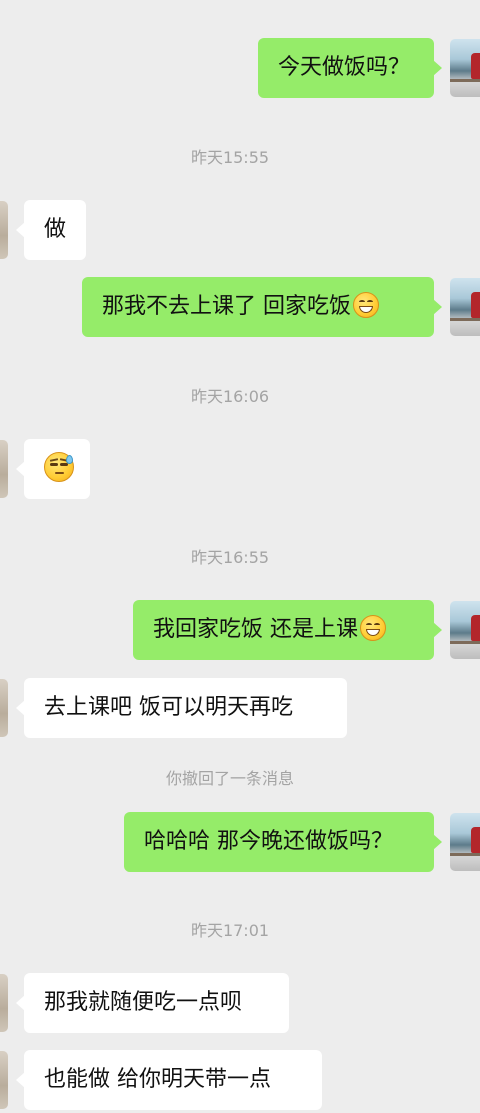 The image size is (480, 1113). I want to click on recall-notice: 你撤回了一条消息, so click(229, 778).